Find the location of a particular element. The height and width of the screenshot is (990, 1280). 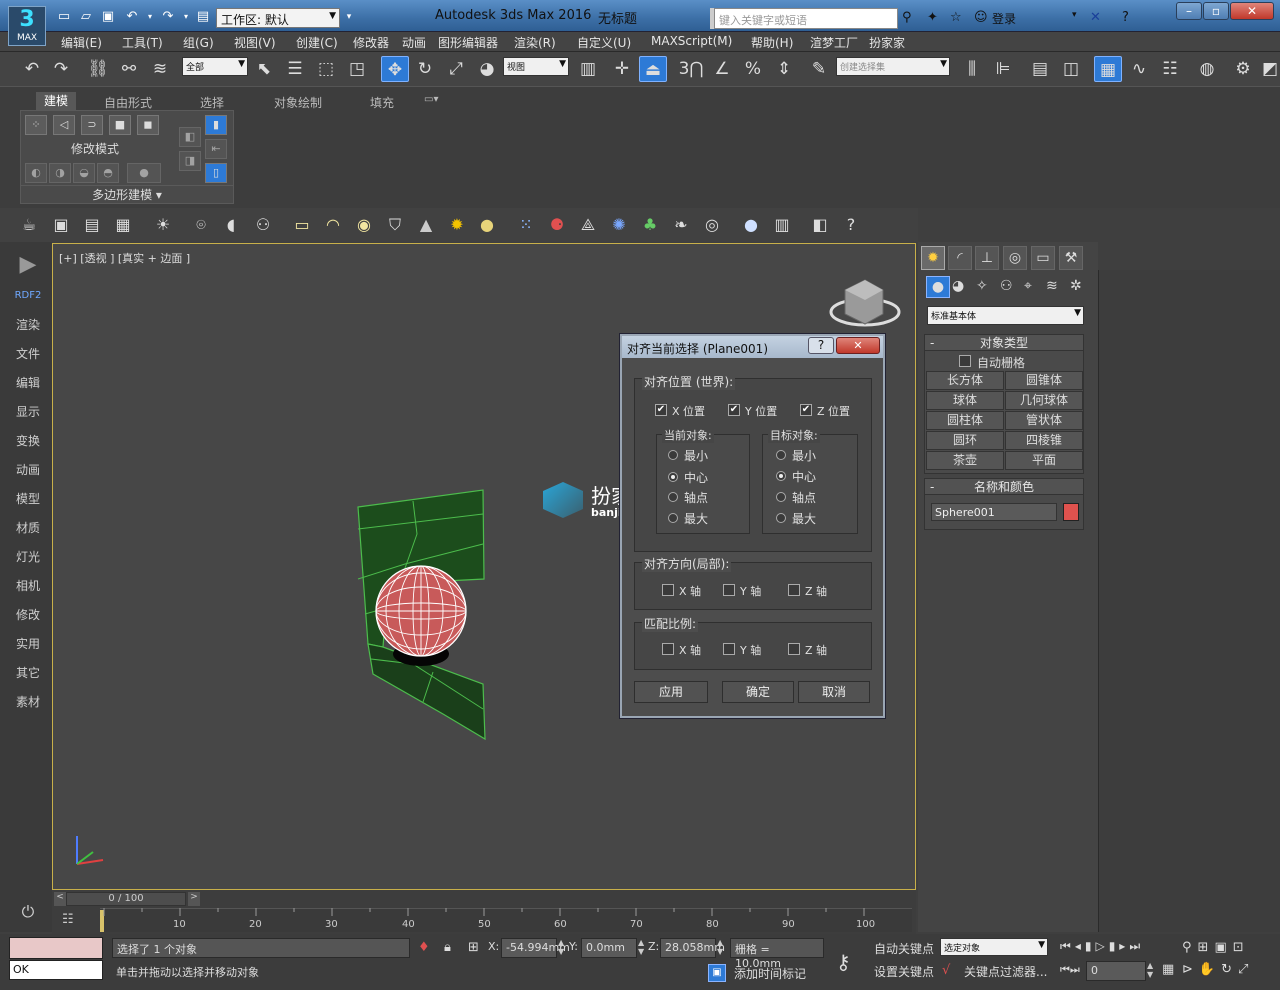

list-icon: ▤ is located at coordinates (92, 225).